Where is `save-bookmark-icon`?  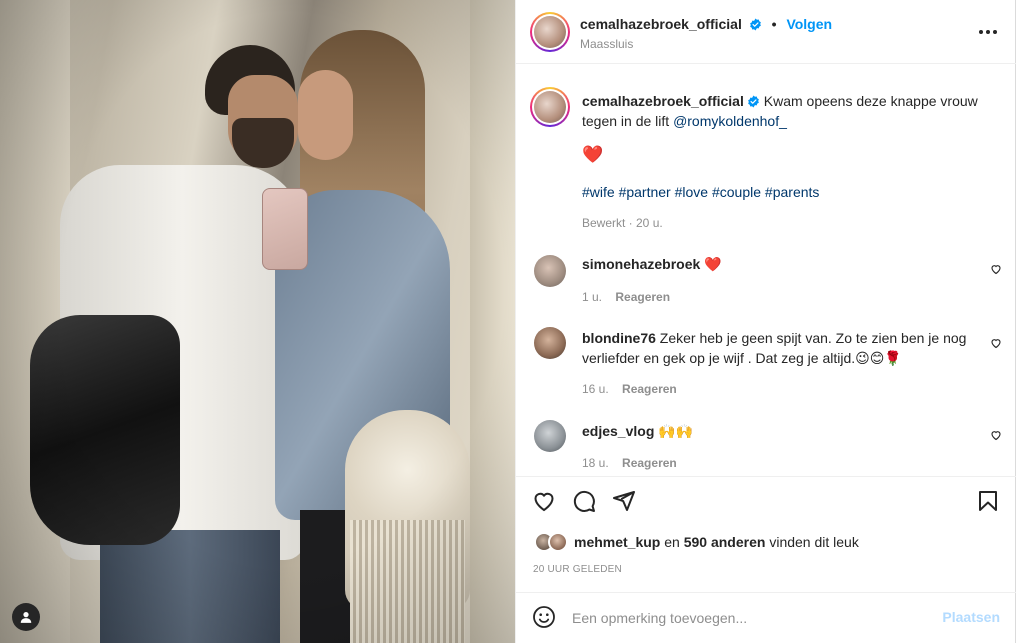
save-bookmark-icon is located at coordinates (988, 501).